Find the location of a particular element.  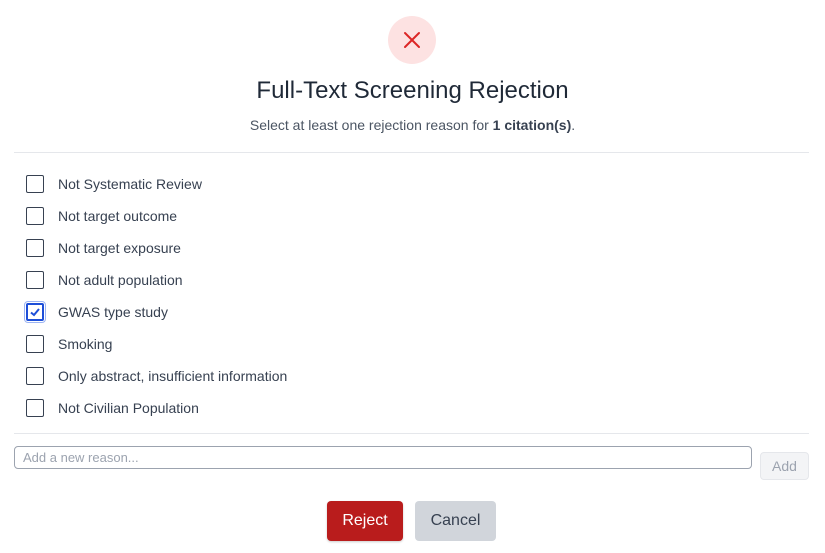

subtitle-suffix: . is located at coordinates (573, 125).